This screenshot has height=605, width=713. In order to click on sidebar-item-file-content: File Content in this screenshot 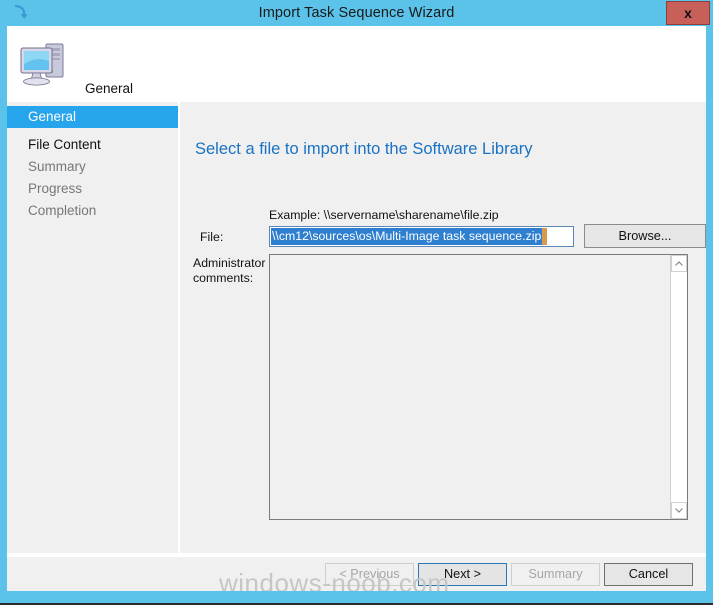, I will do `click(92, 145)`.